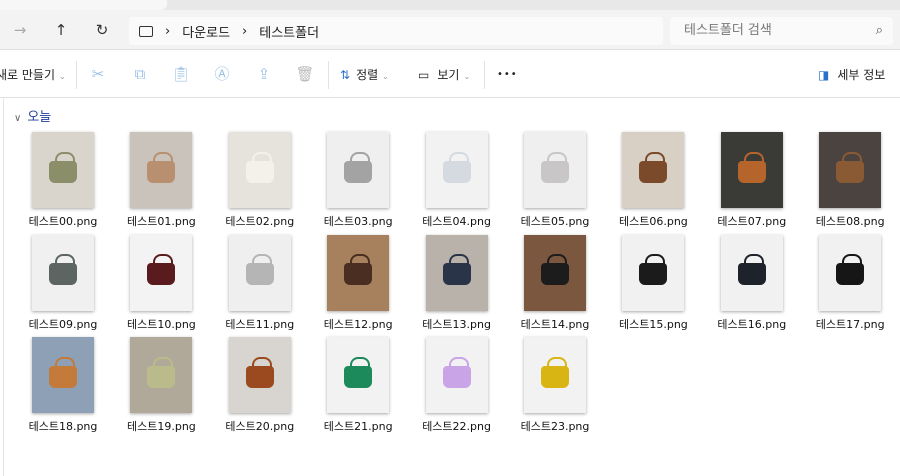 This screenshot has width=900, height=476. What do you see at coordinates (385, 76) in the screenshot?
I see `chevron-down-icon: ⌄` at bounding box center [385, 76].